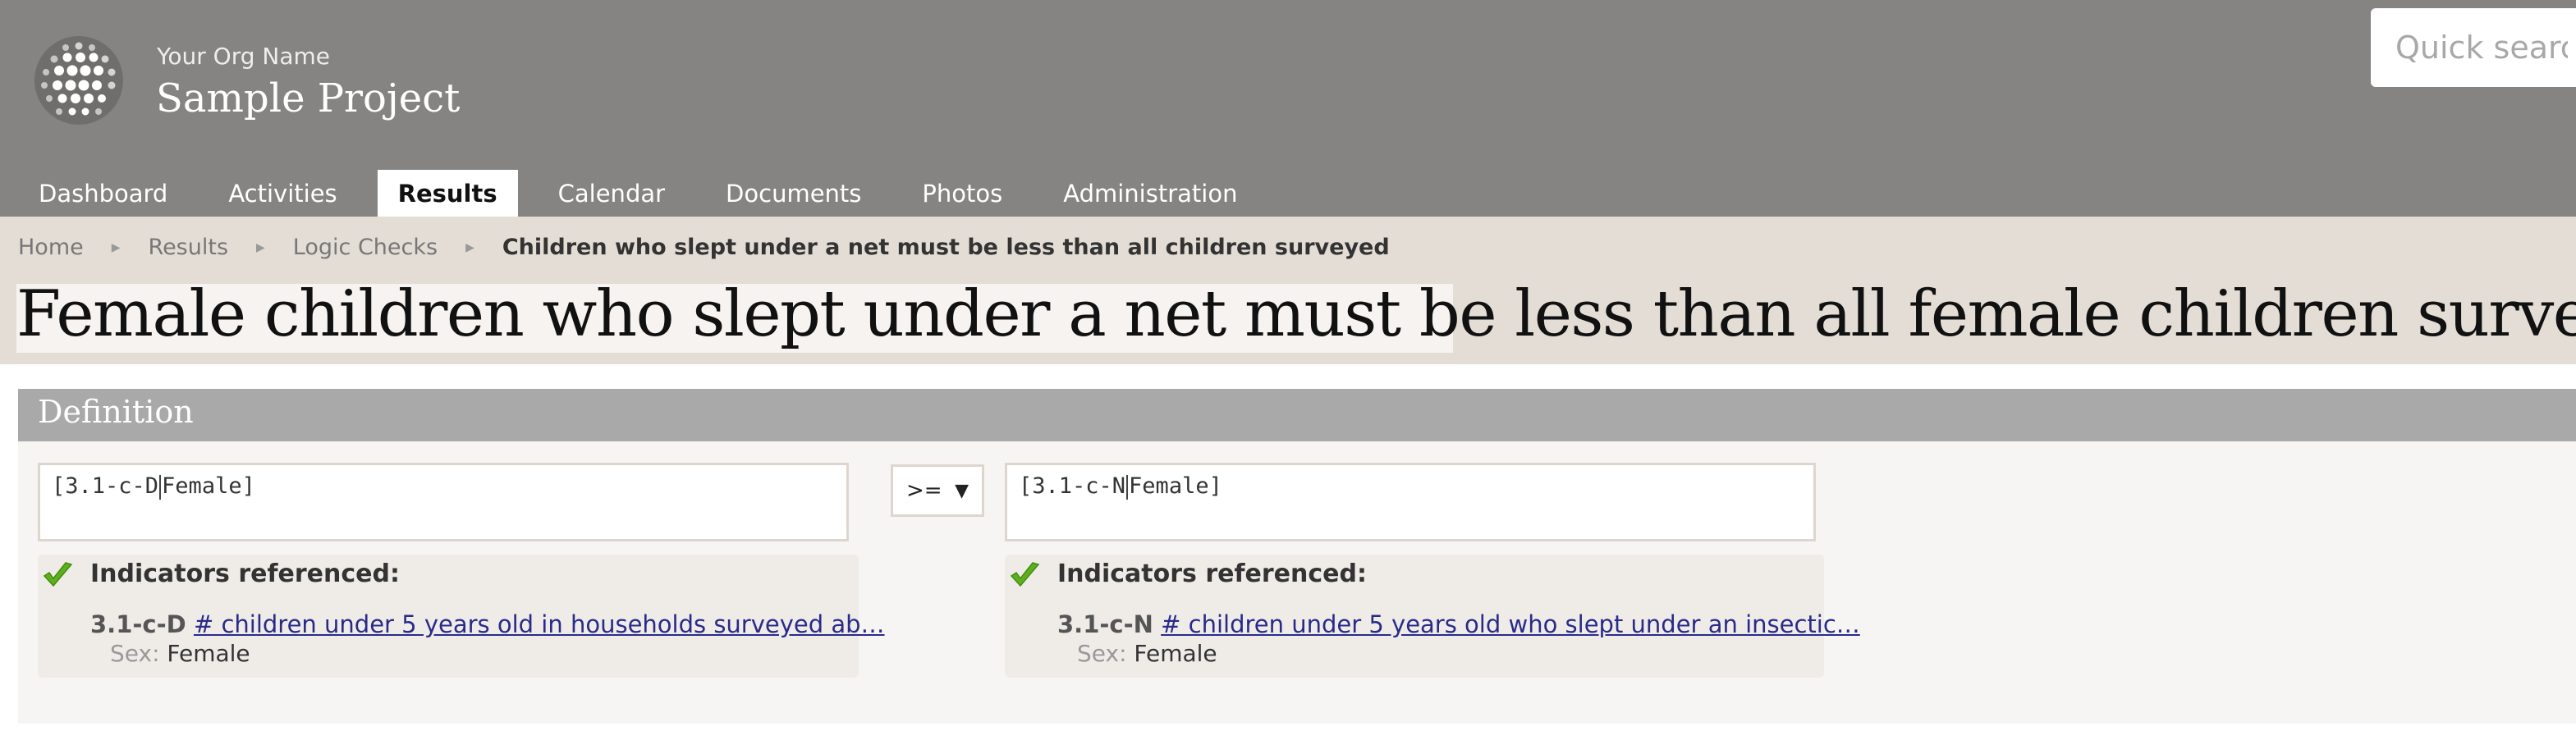  What do you see at coordinates (189, 248) in the screenshot?
I see `breadcrumb-results: Results` at bounding box center [189, 248].